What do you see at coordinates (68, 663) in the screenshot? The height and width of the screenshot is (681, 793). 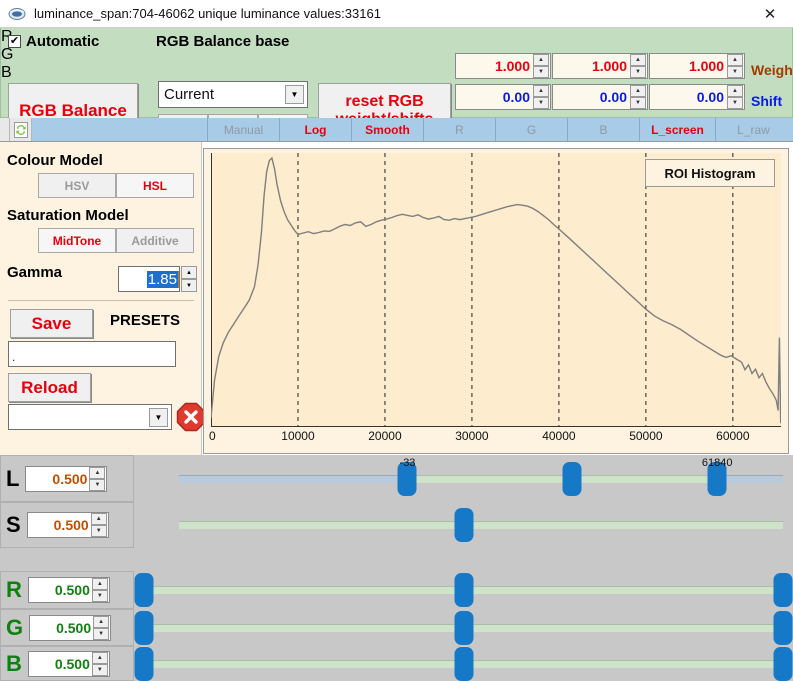 I see `value-input-b: 0.500 ▲ ▼` at bounding box center [68, 663].